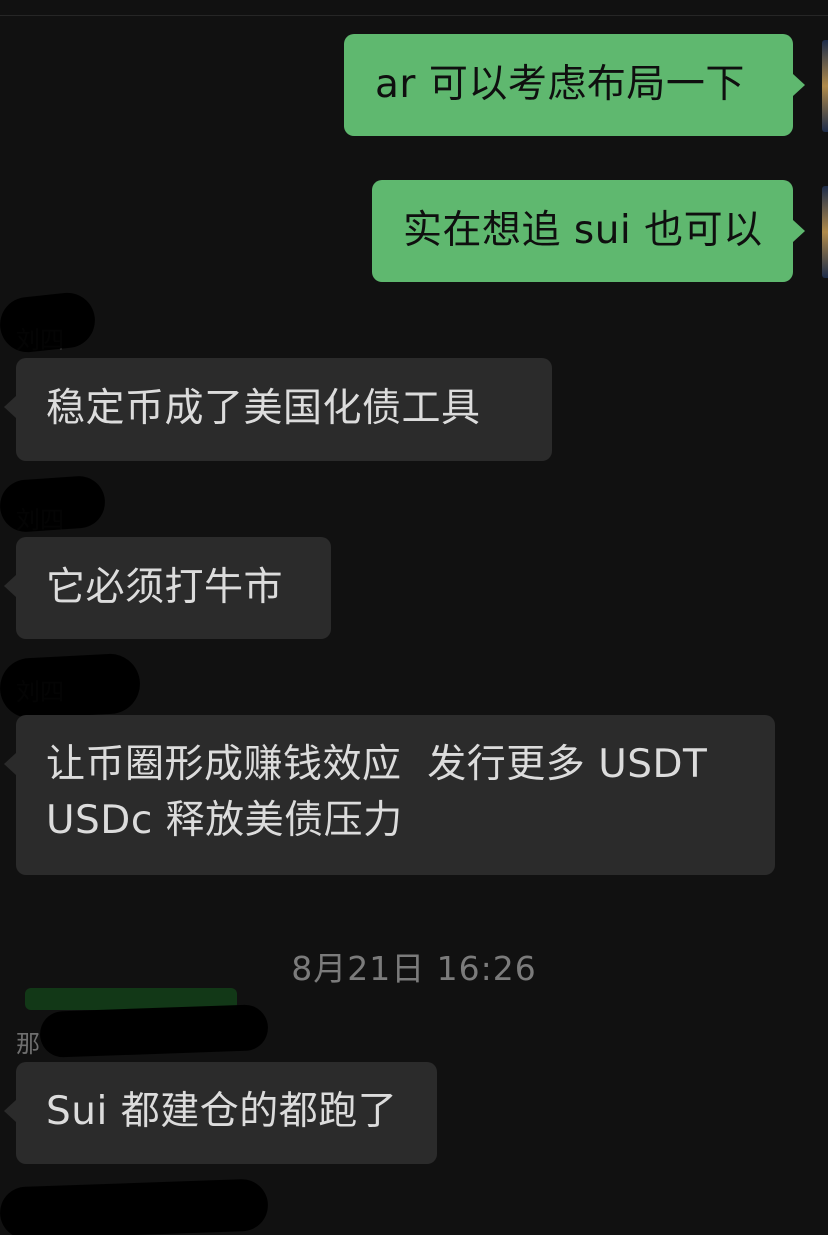  Describe the element at coordinates (165, 587) in the screenshot. I see `message-text: 它必须打牛市` at that location.